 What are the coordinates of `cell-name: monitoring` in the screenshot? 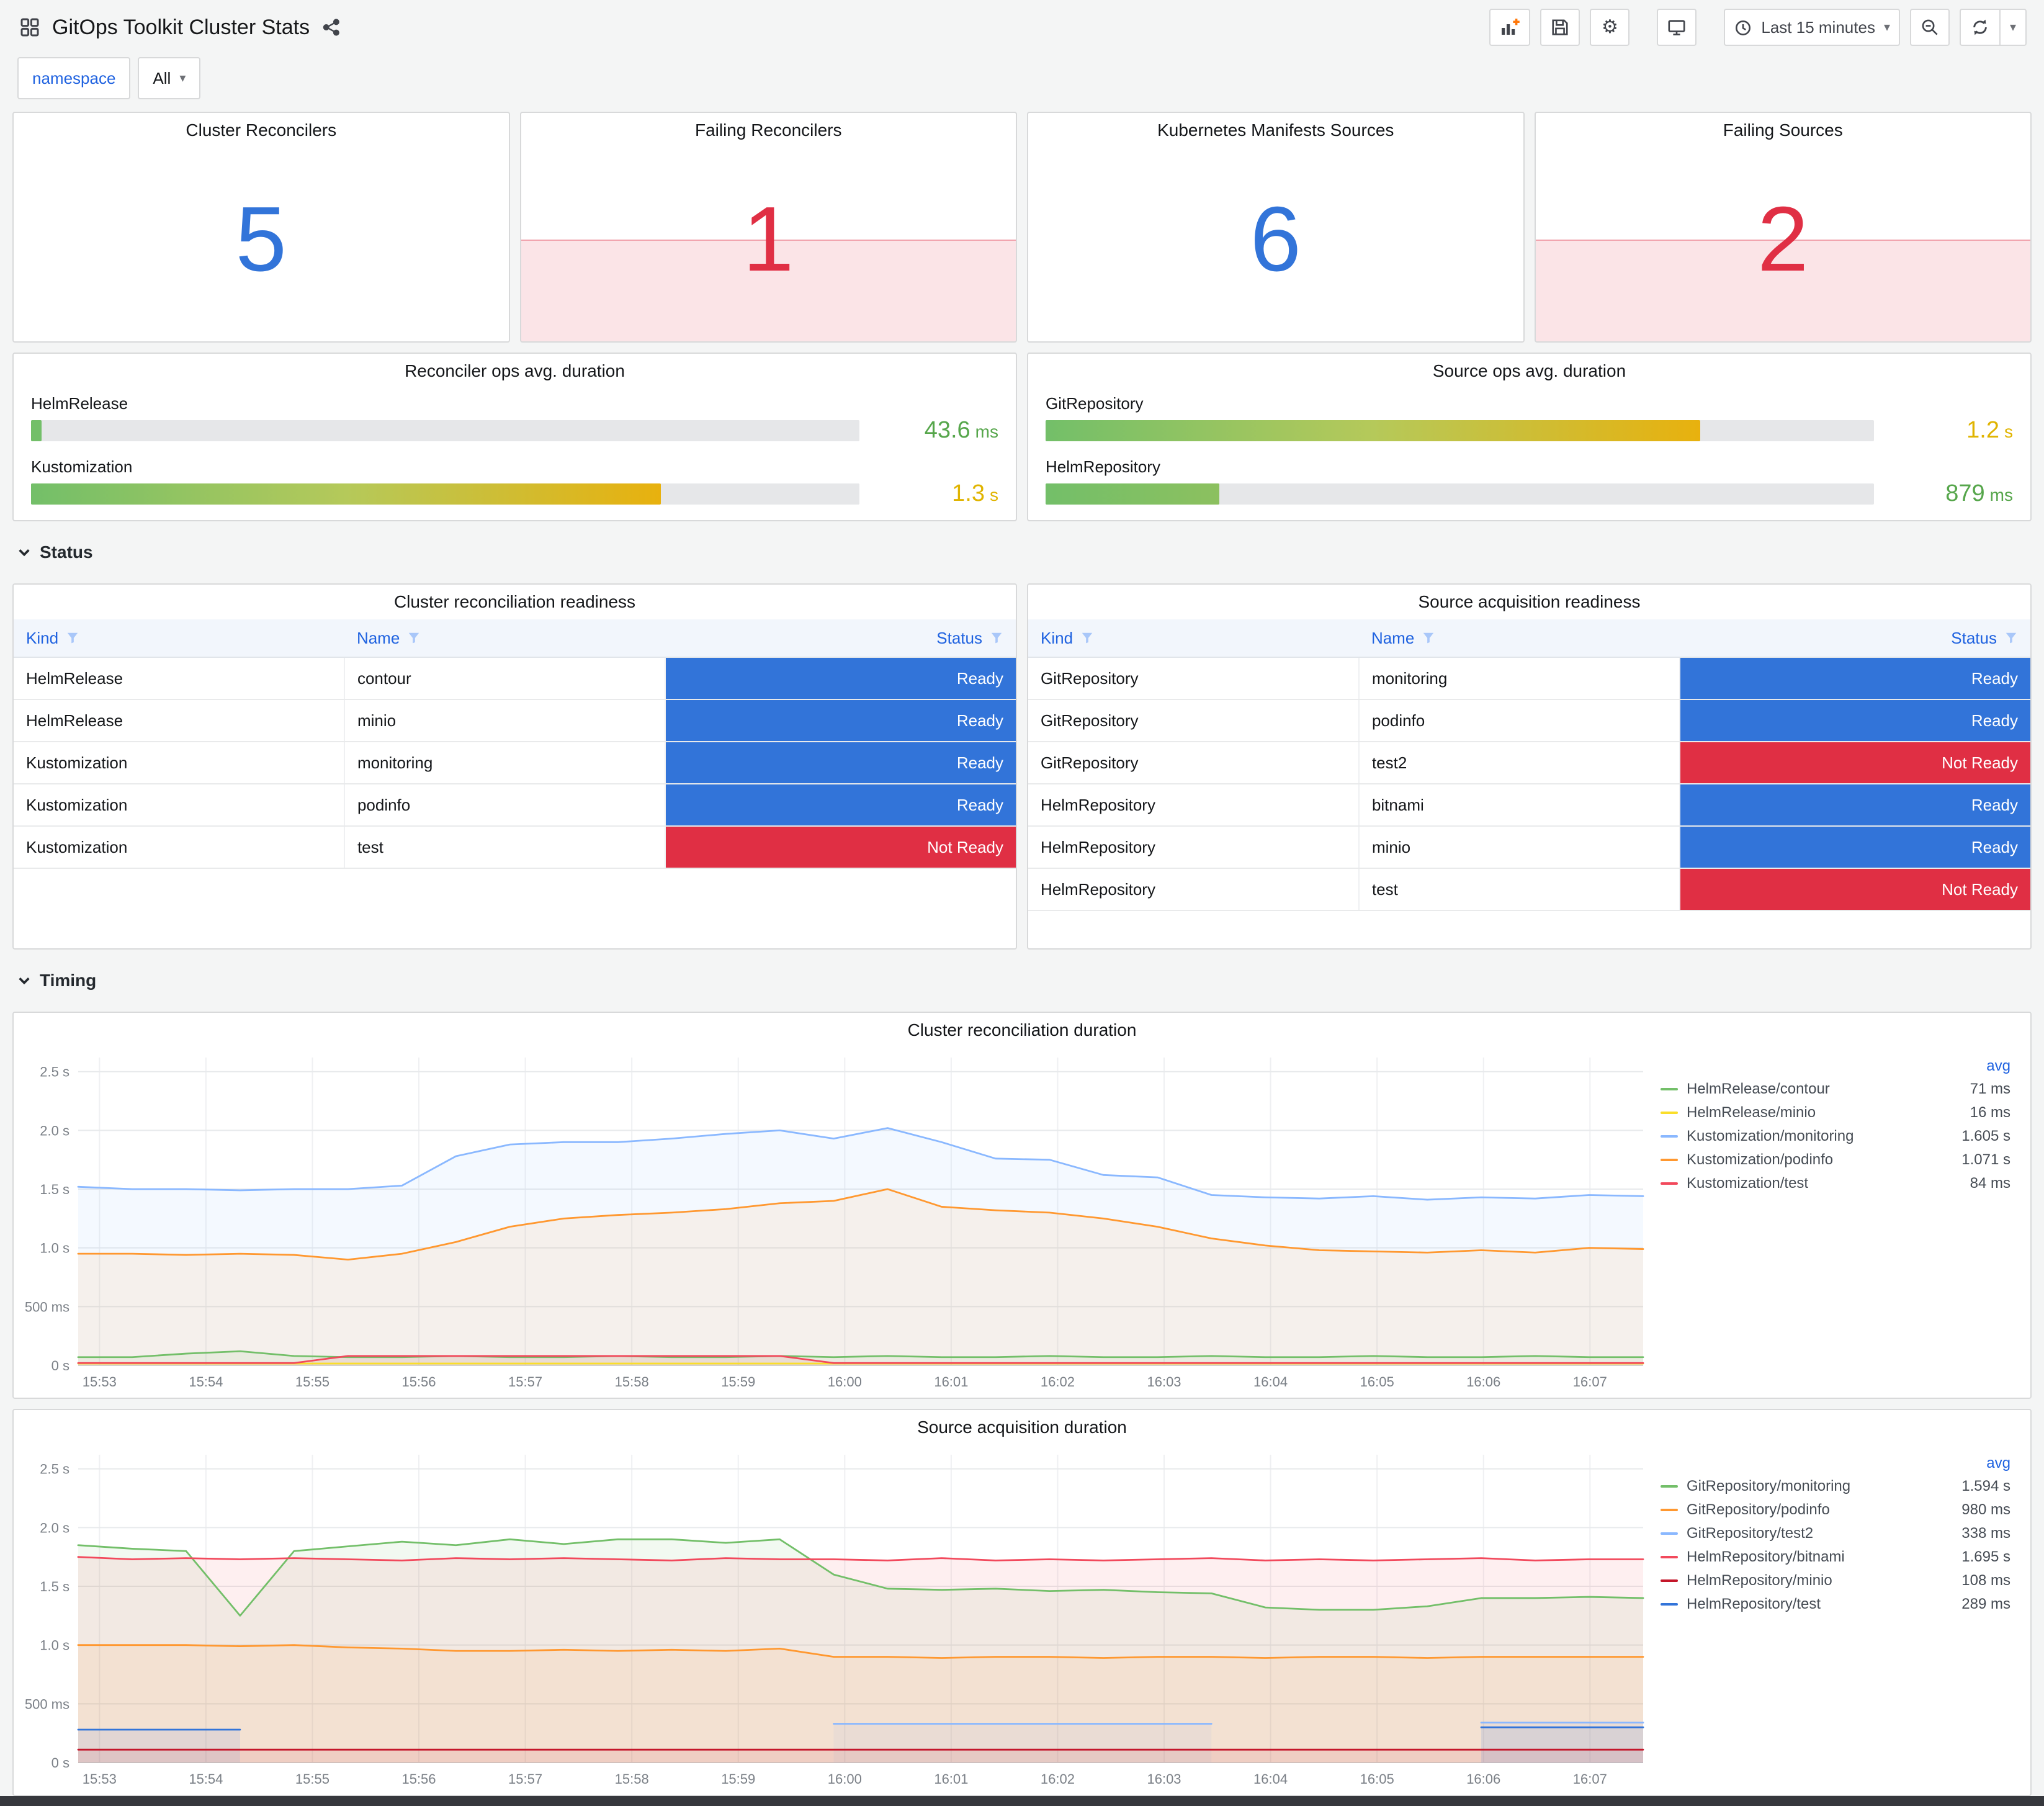 It's located at (1519, 678).